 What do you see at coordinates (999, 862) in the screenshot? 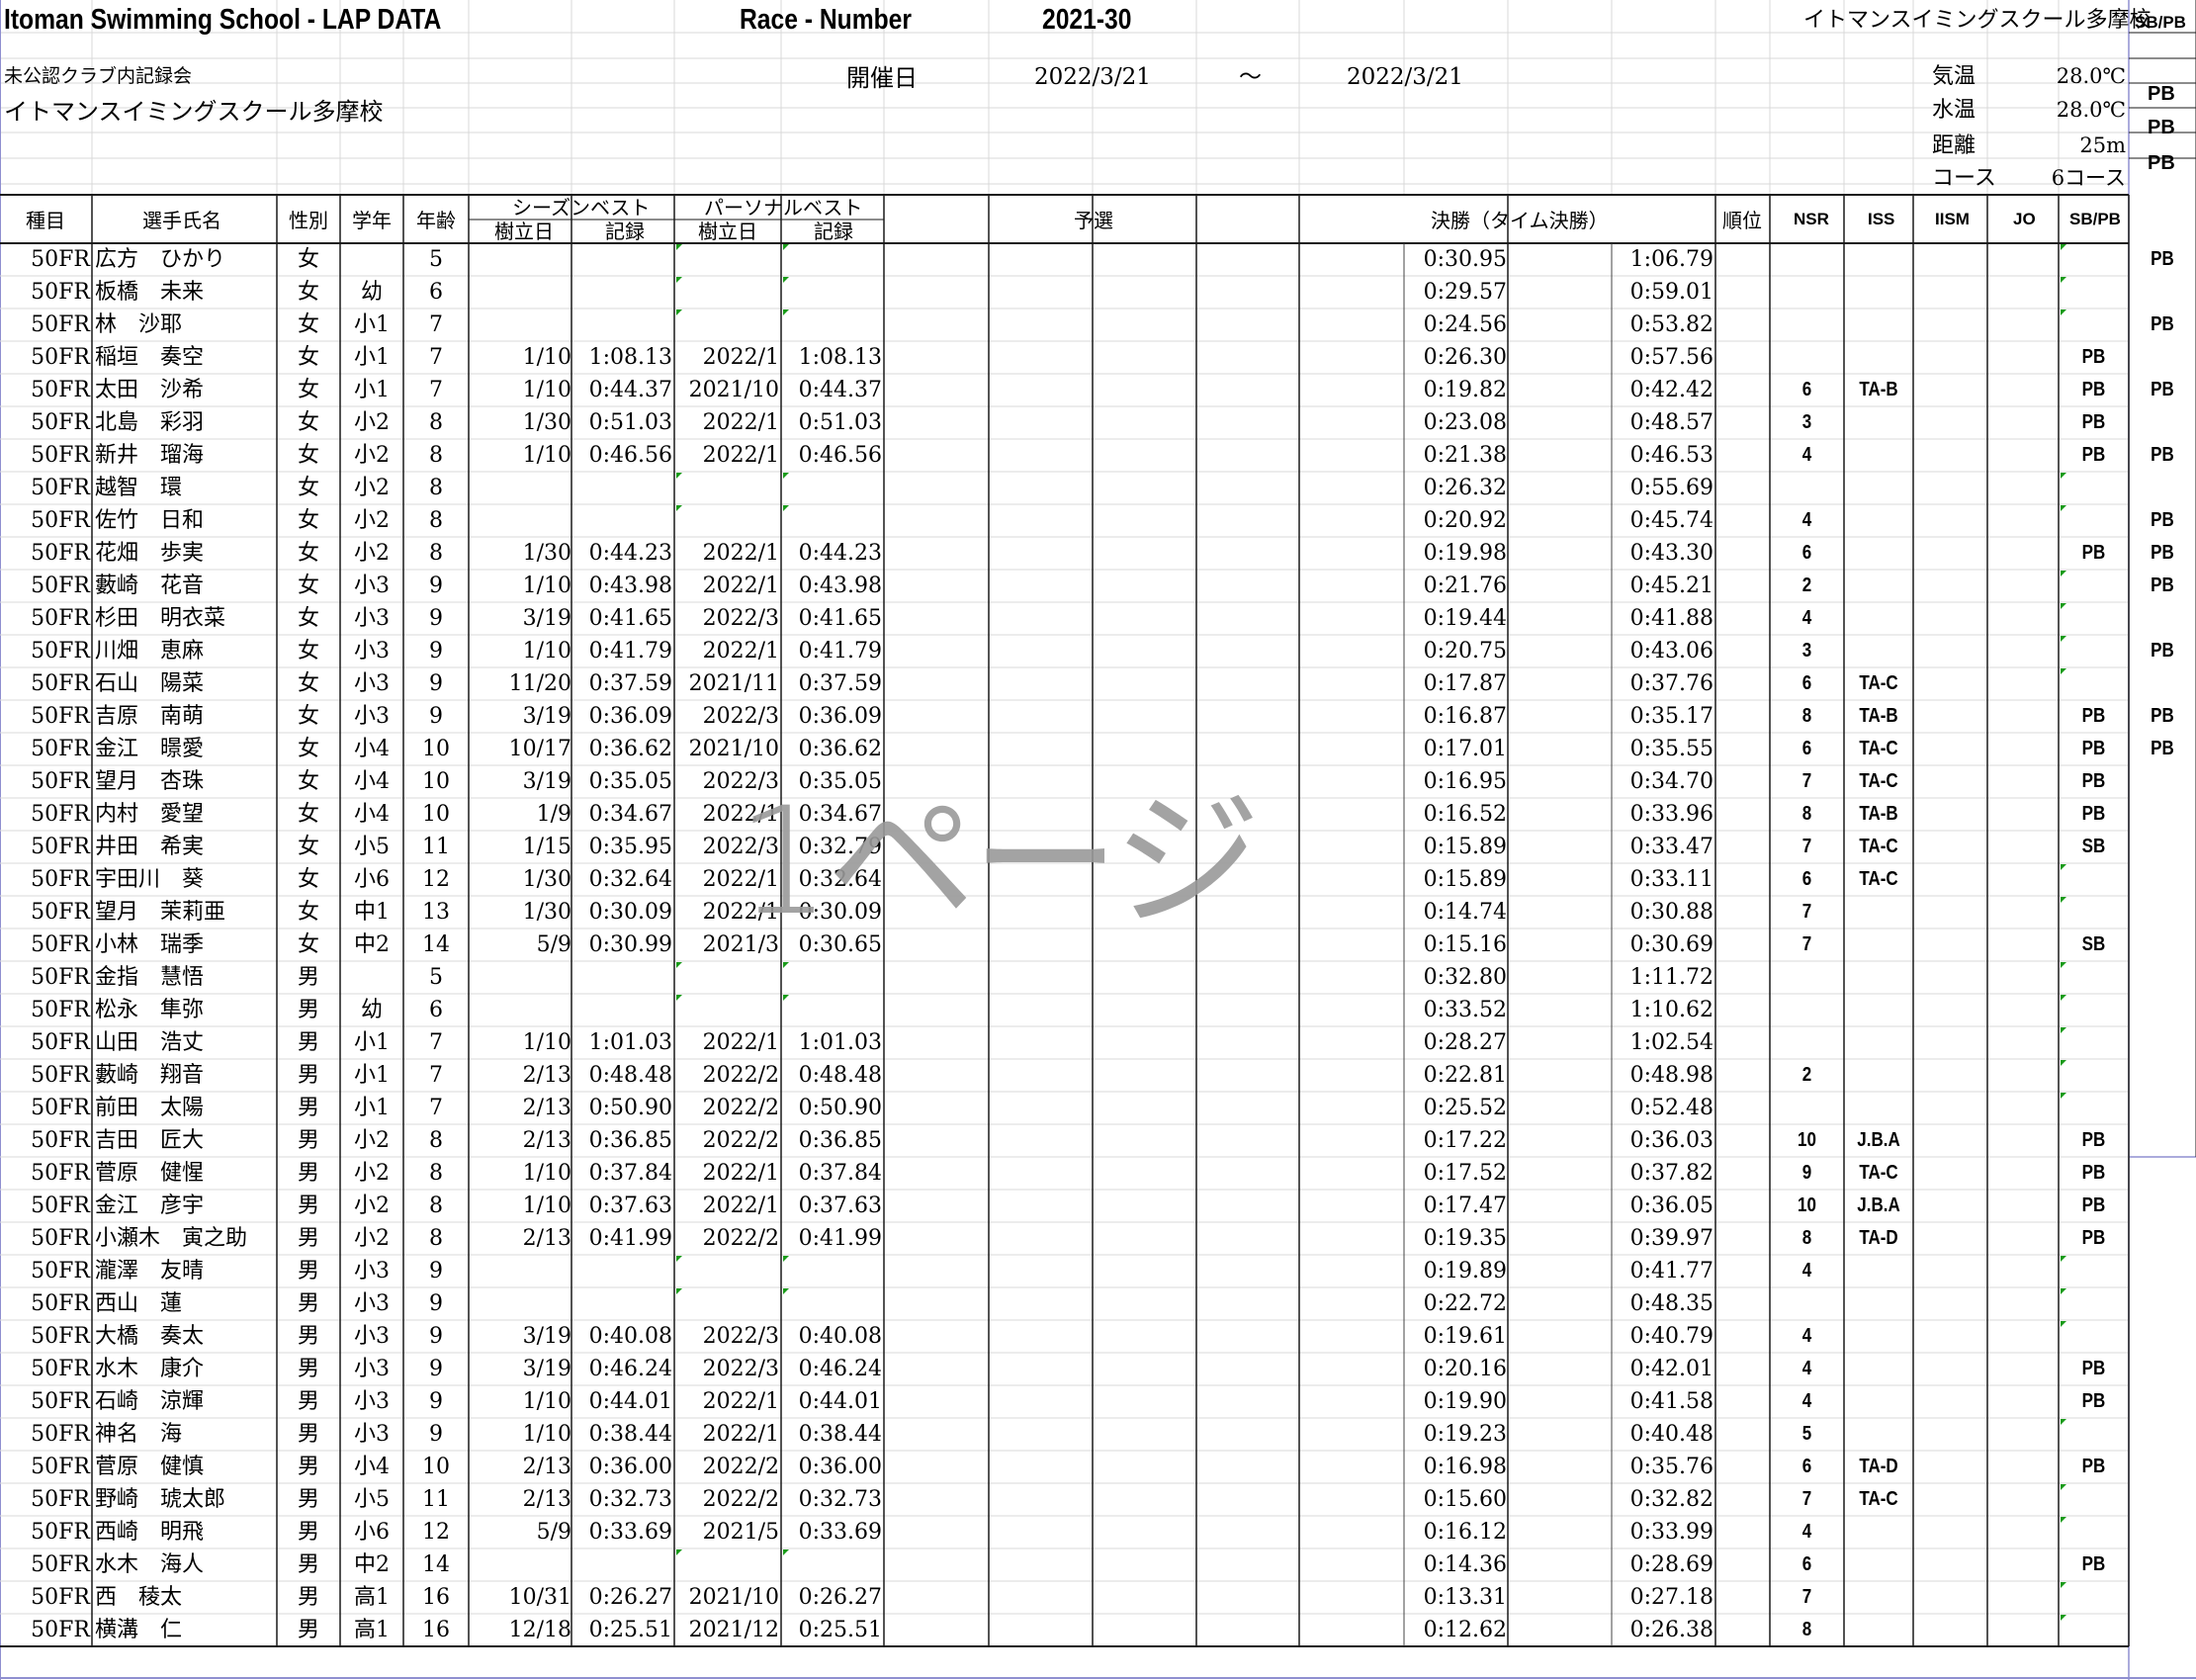
I see `page-watermark: 1ページ` at bounding box center [999, 862].